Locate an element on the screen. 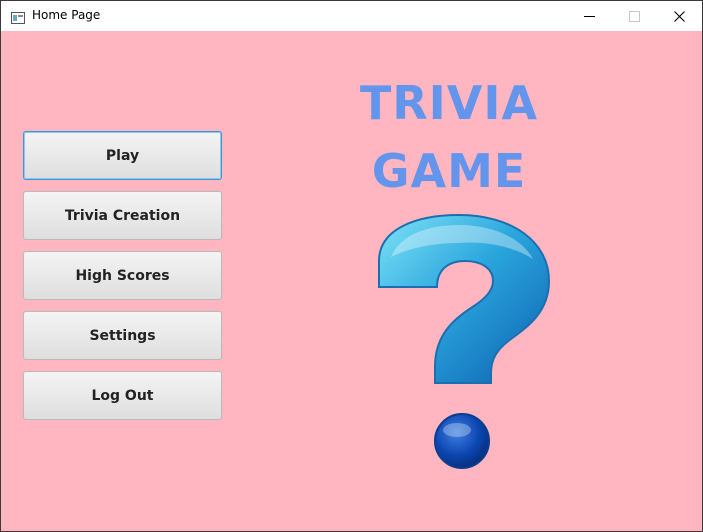 This screenshot has height=532, width=703. minimize-icon is located at coordinates (589, 16).